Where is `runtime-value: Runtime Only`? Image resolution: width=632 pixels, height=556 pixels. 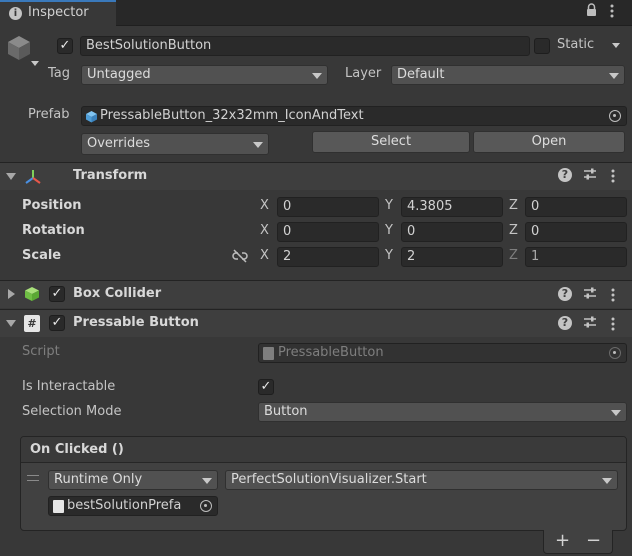
runtime-value: Runtime Only is located at coordinates (98, 479).